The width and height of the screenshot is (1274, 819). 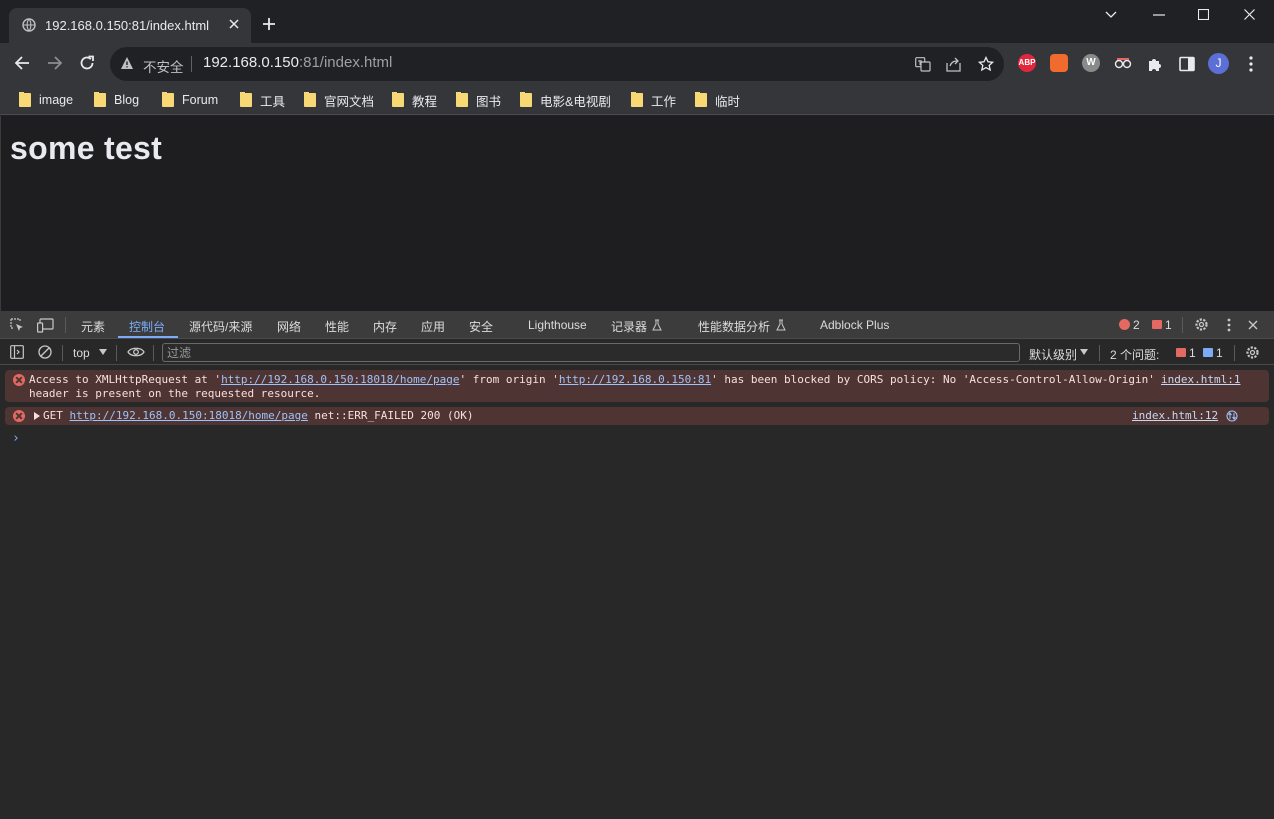 I want to click on bookmark-label: Forum, so click(x=200, y=100).